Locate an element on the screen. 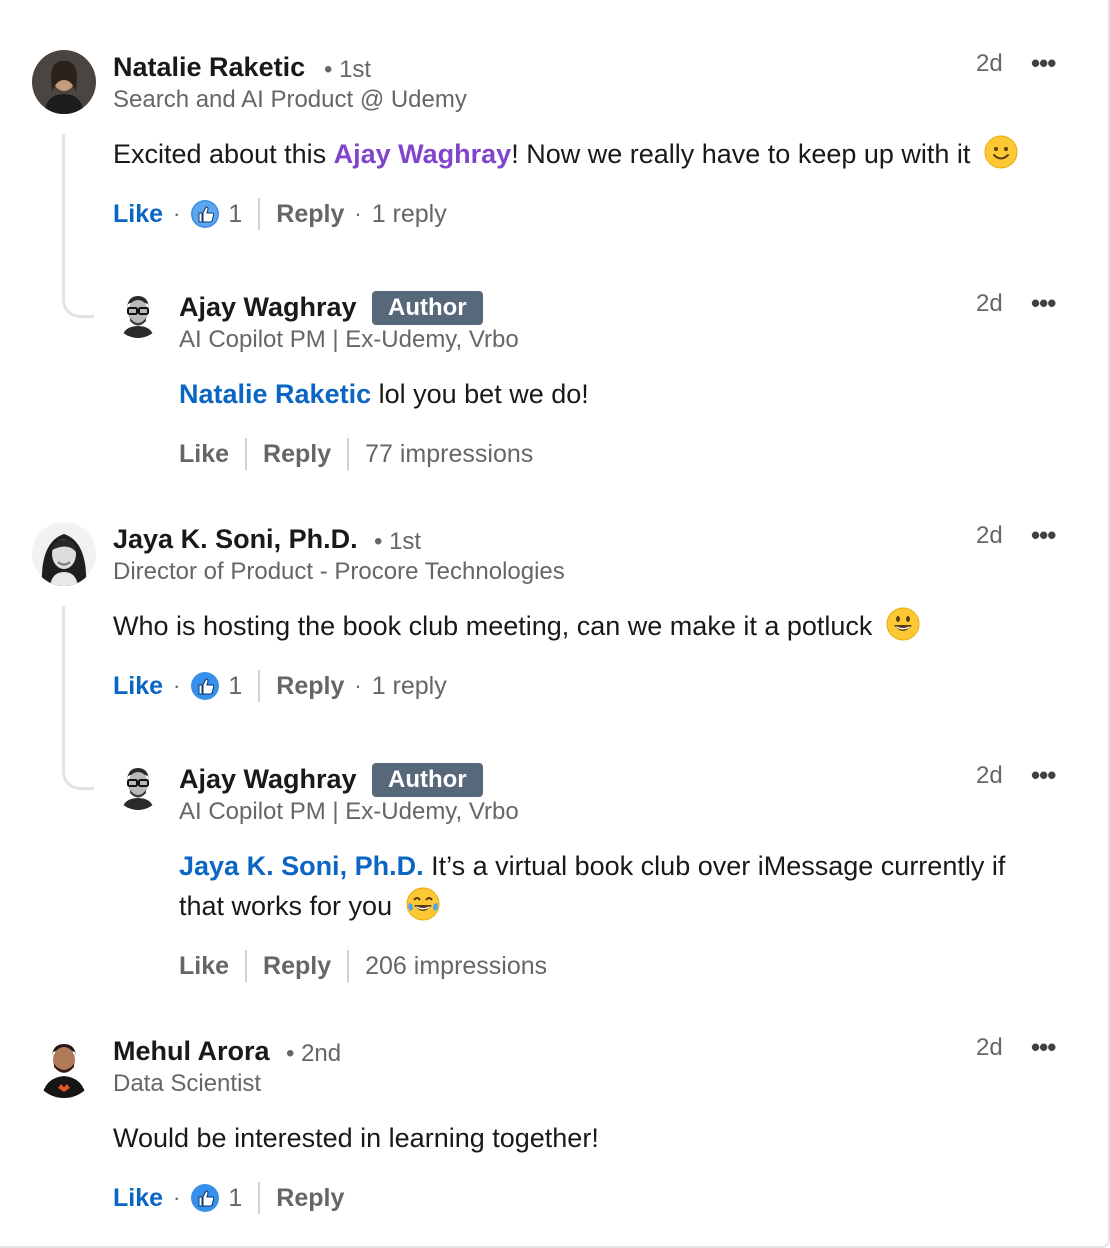  connection-degree: • 2nd is located at coordinates (314, 1053).